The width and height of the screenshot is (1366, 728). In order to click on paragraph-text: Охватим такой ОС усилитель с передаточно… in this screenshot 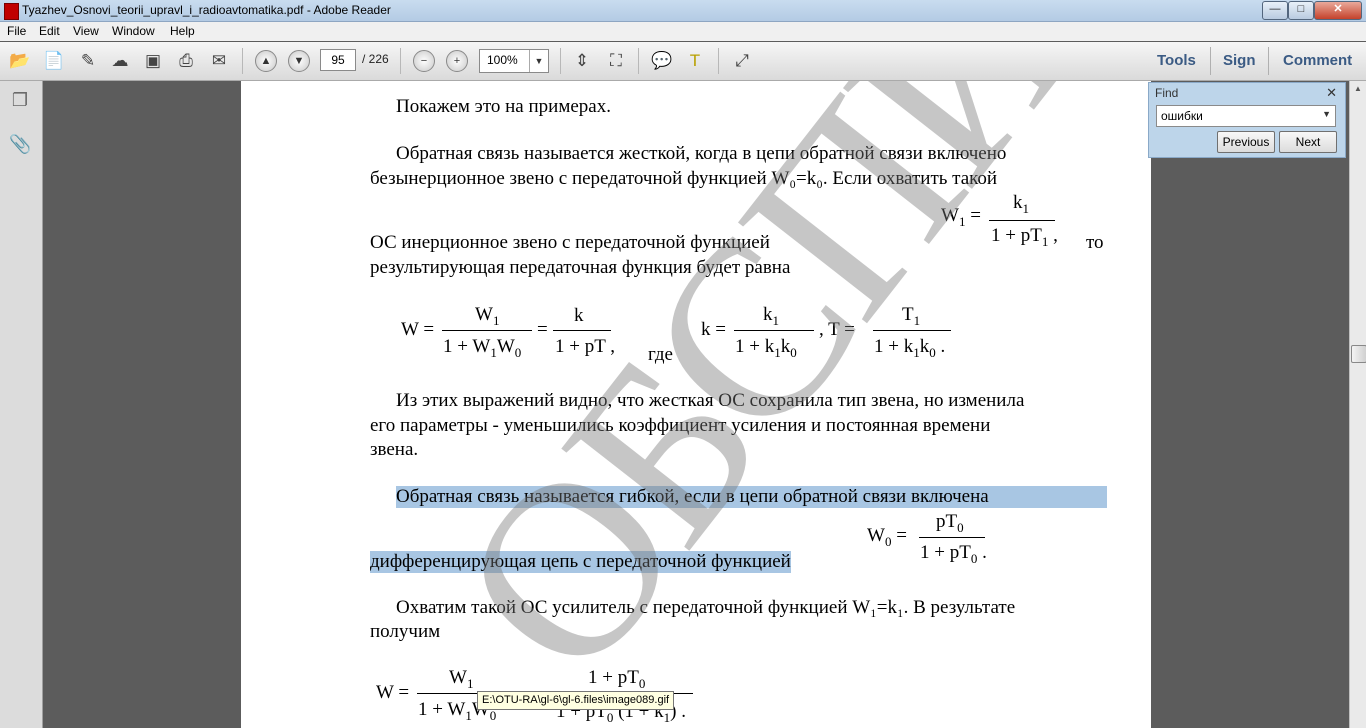, I will do `click(706, 607)`.